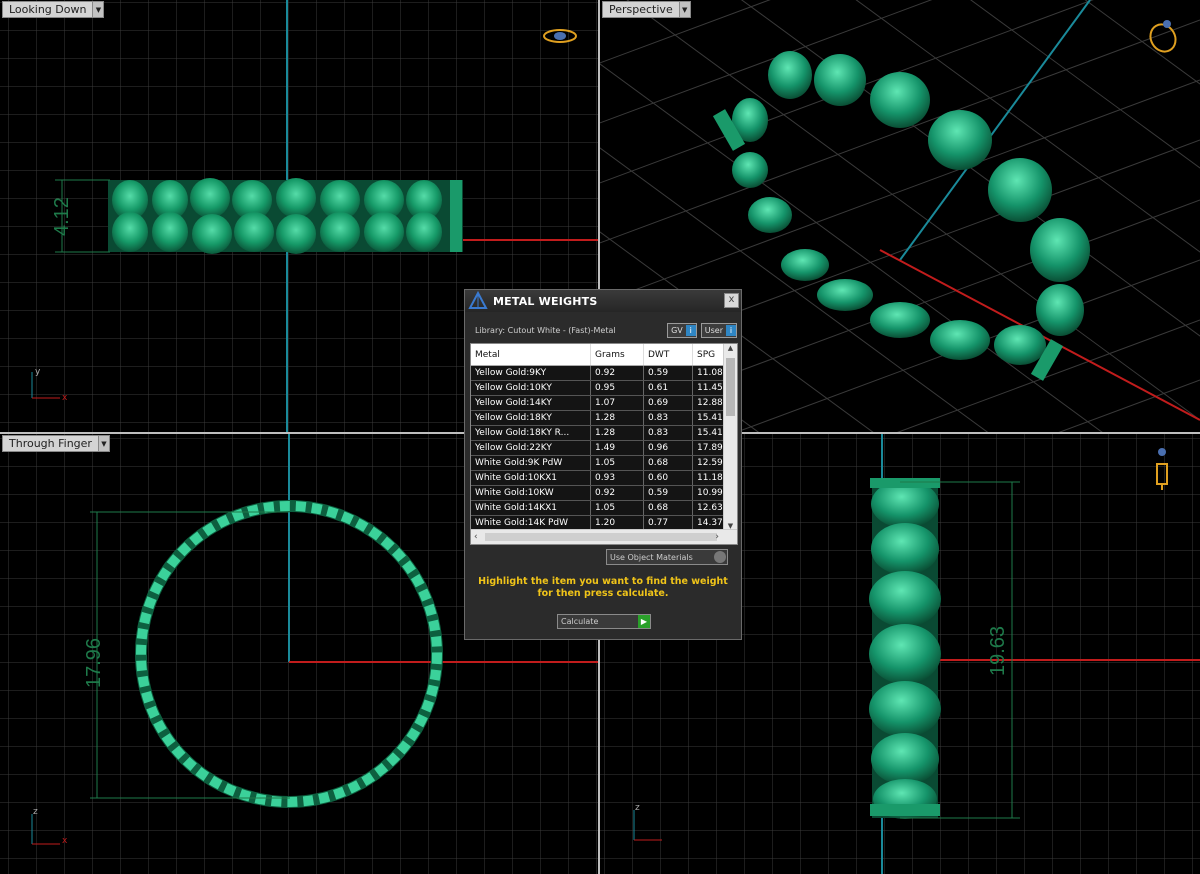 This screenshot has width=1200, height=874. What do you see at coordinates (603, 593) in the screenshot?
I see `instruction-line-2: for then press calculate.` at bounding box center [603, 593].